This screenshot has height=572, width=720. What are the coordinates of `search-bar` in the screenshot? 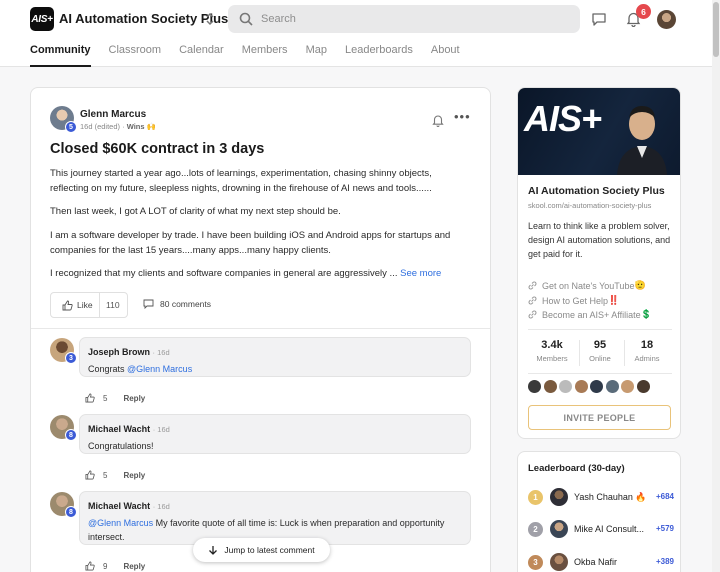 It's located at (404, 19).